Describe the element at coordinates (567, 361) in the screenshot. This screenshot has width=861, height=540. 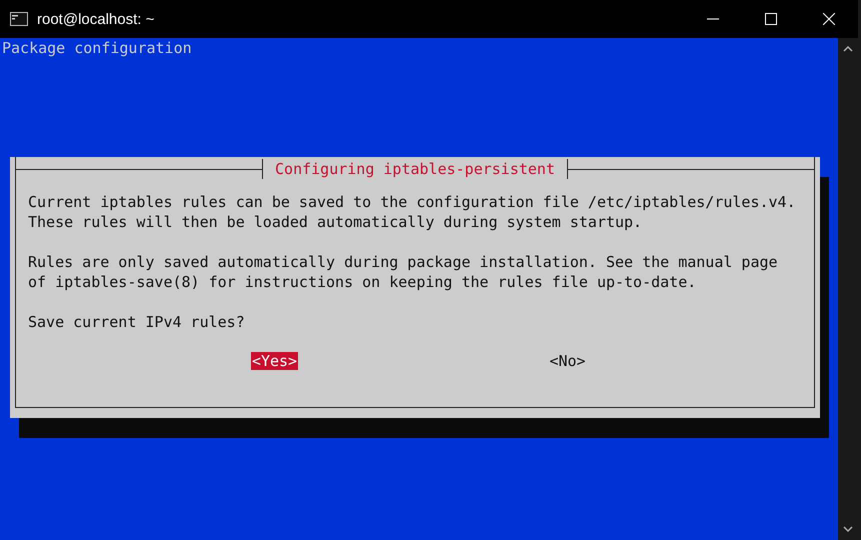
I see `dialog-button: <No>` at that location.